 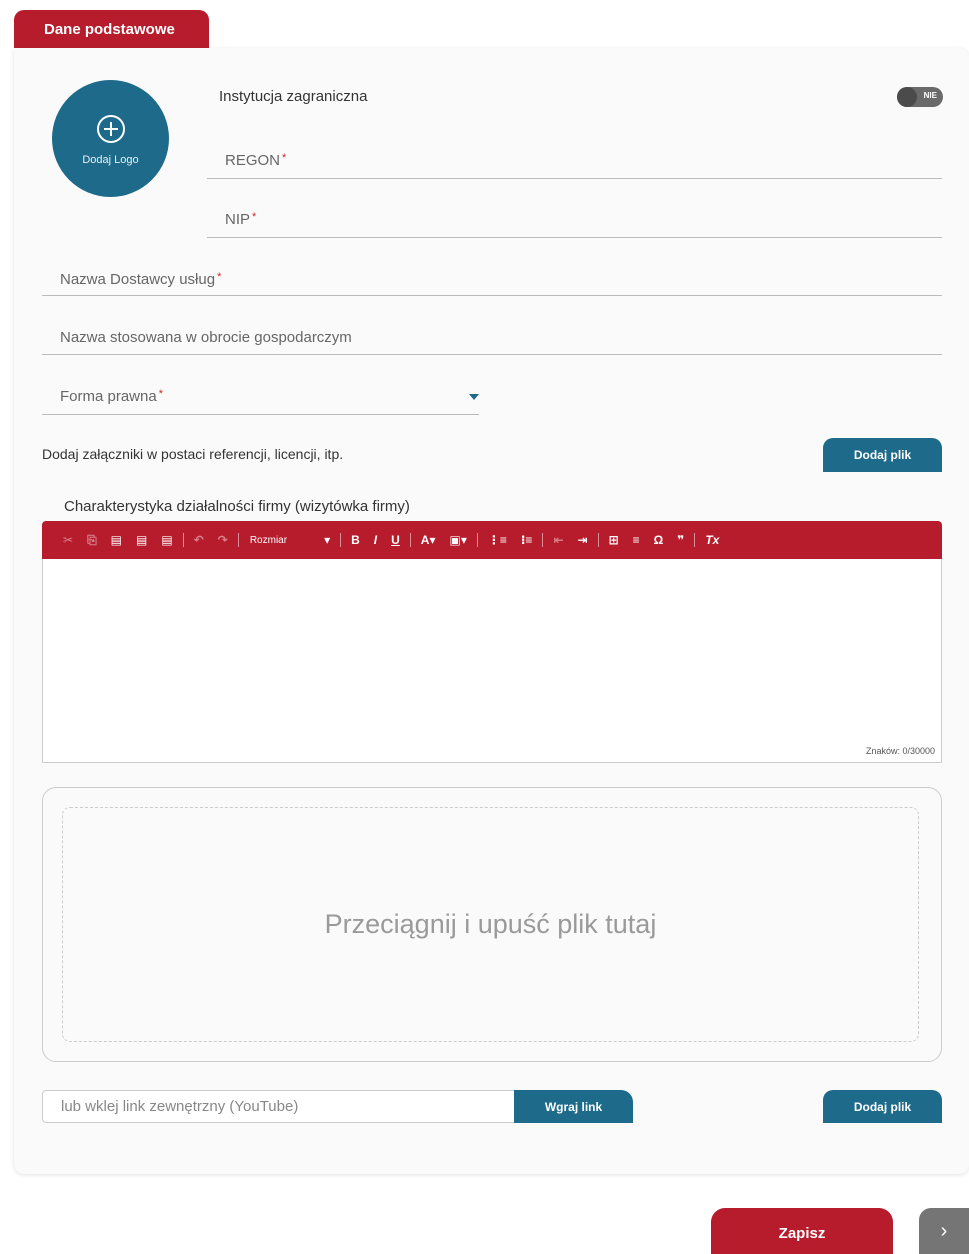 I want to click on legal-form-select: Forma prawna *, so click(x=111, y=396).